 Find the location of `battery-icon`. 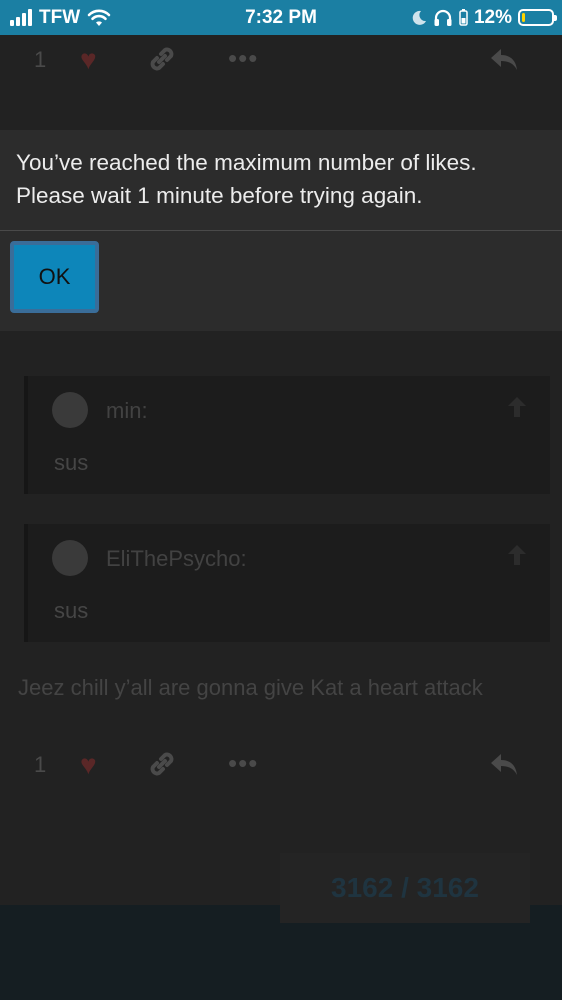

battery-icon is located at coordinates (537, 17).